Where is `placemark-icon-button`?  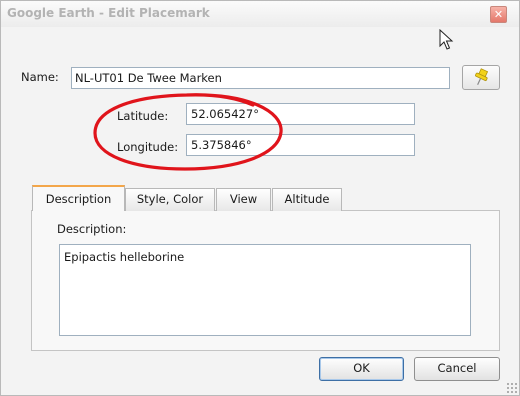
placemark-icon-button is located at coordinates (481, 77).